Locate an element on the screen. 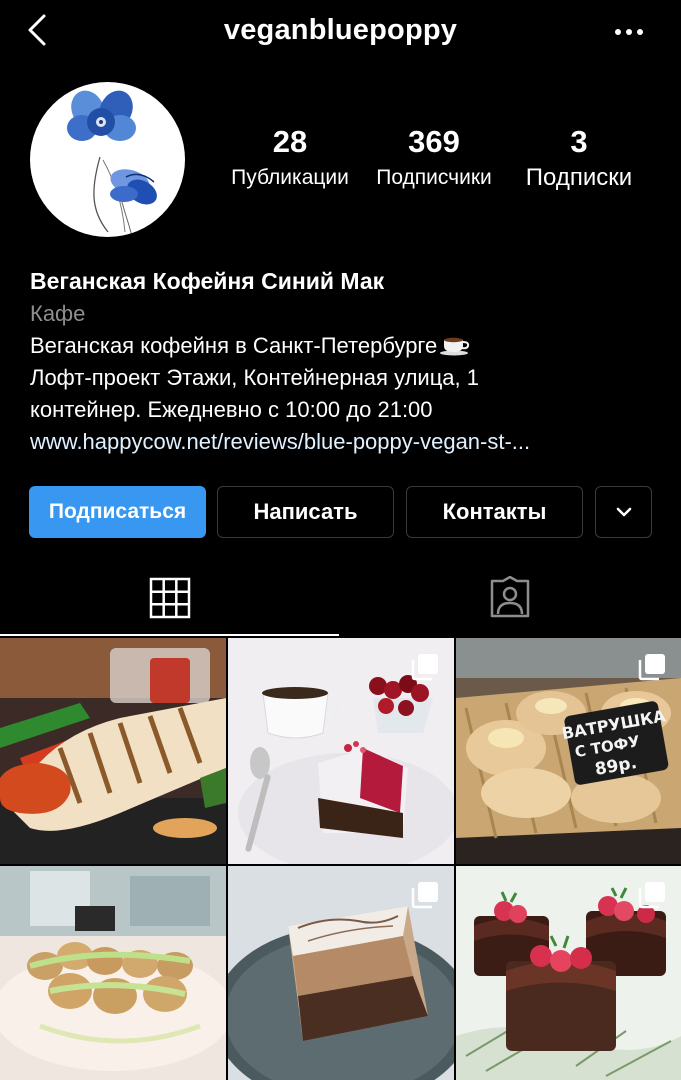 Image resolution: width=681 pixels, height=1080 pixels. stat-followers: 369 Подписчики is located at coordinates (434, 157).